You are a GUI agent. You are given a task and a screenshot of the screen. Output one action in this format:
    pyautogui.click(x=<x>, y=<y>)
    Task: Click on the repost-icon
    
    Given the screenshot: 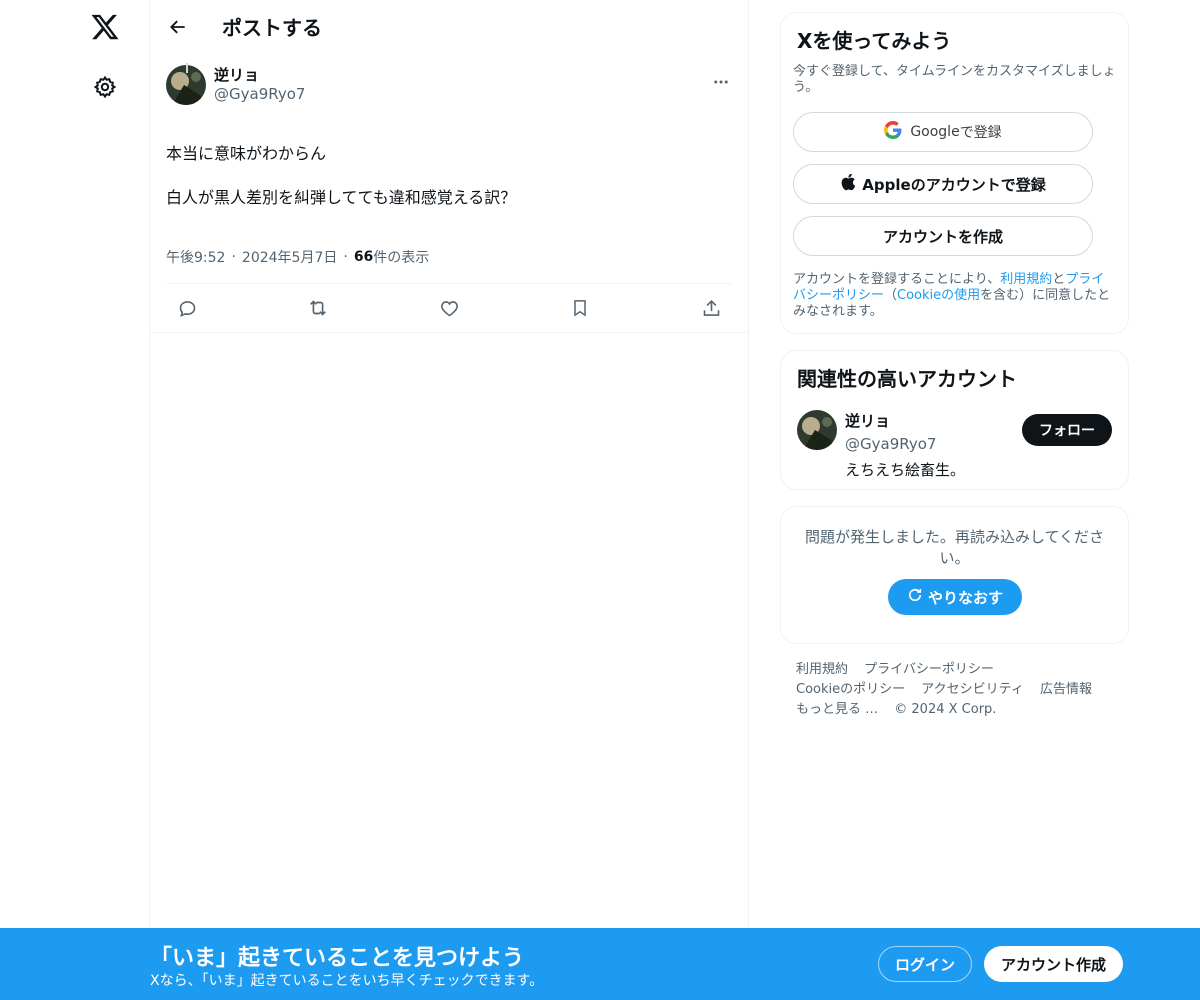 What is the action you would take?
    pyautogui.click(x=318, y=308)
    